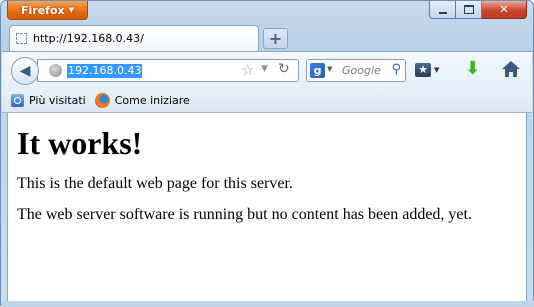  What do you see at coordinates (105, 71) in the screenshot?
I see `url-text: 192.168.0.43` at bounding box center [105, 71].